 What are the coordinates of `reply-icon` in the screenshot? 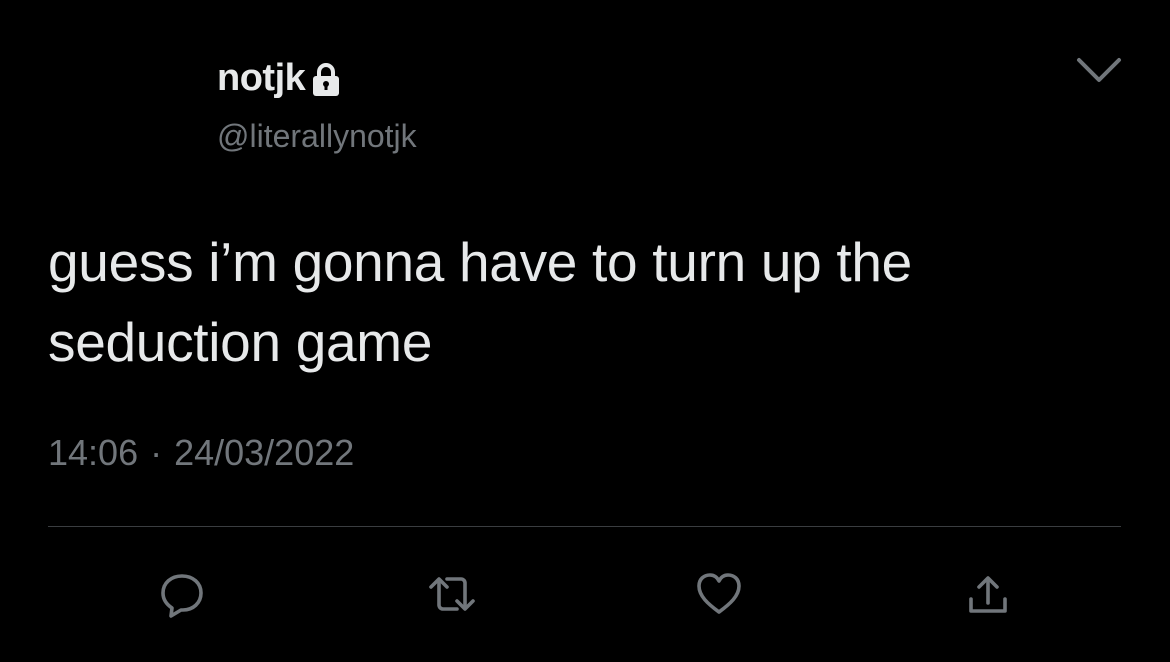 It's located at (182, 596).